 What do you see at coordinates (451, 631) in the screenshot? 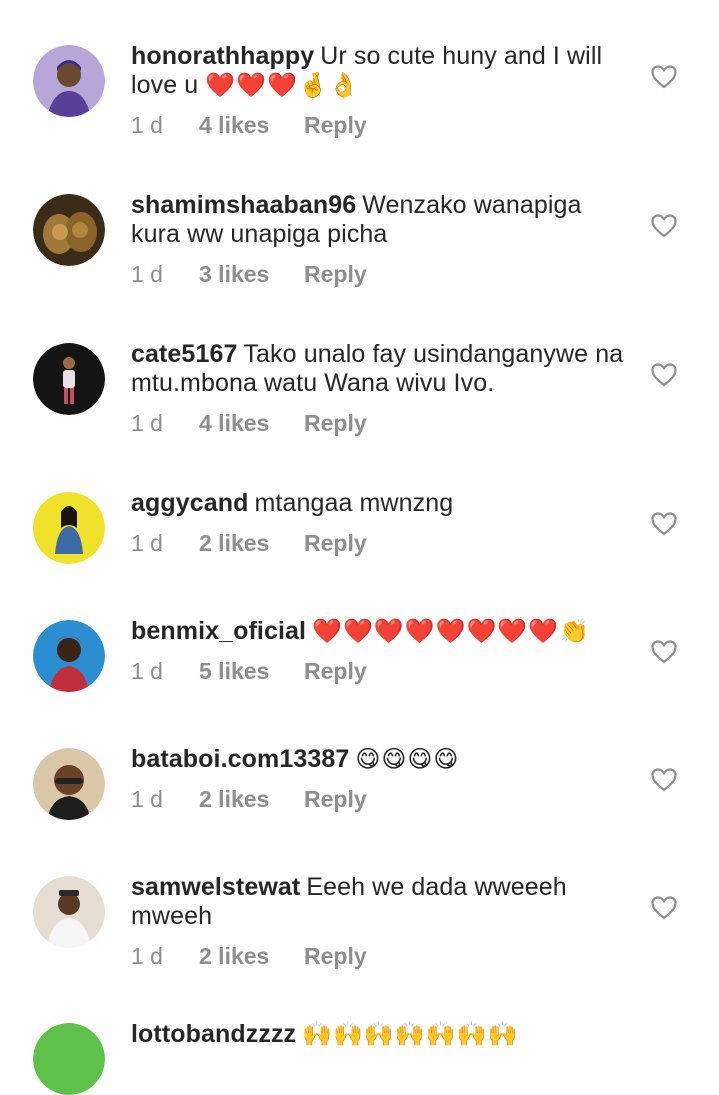
I see `comment-emoji: ❤️❤️❤️❤️❤️❤️❤️❤️👏` at bounding box center [451, 631].